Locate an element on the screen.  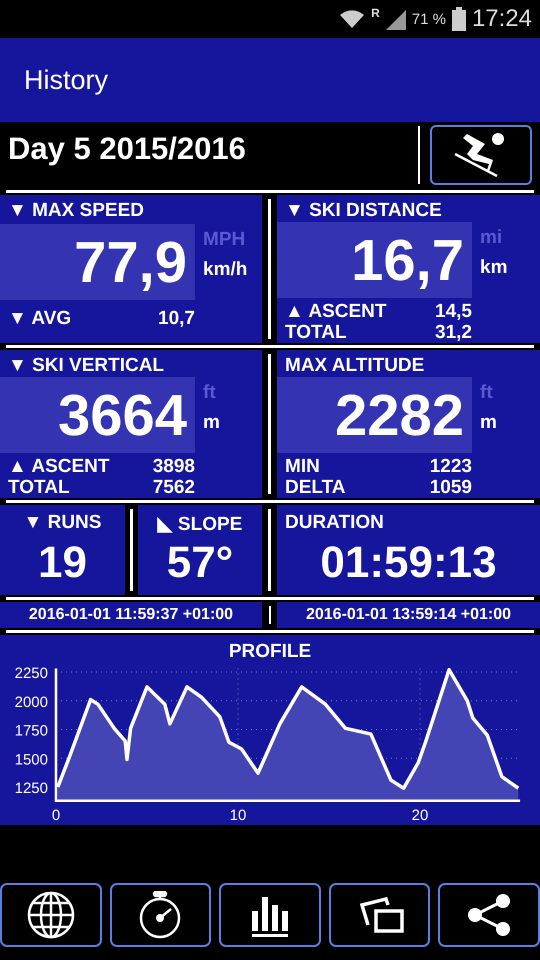
stat-value: 3898 is located at coordinates (173, 466).